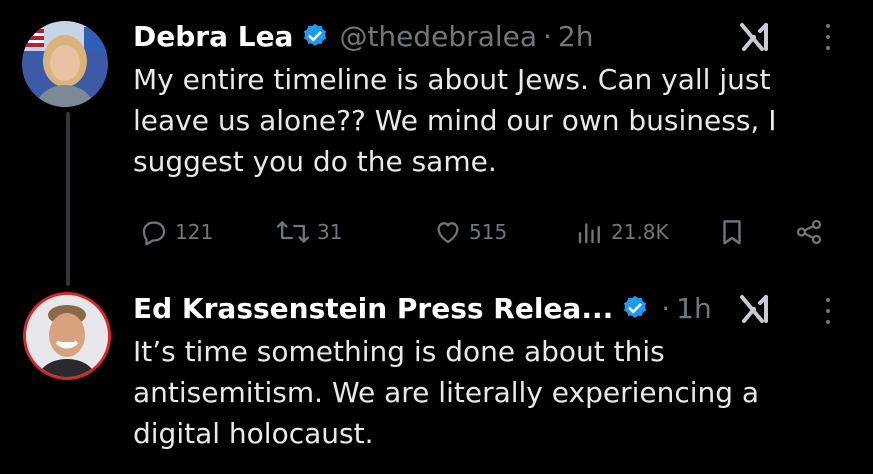  Describe the element at coordinates (330, 232) in the screenshot. I see `repost-count: 31` at that location.